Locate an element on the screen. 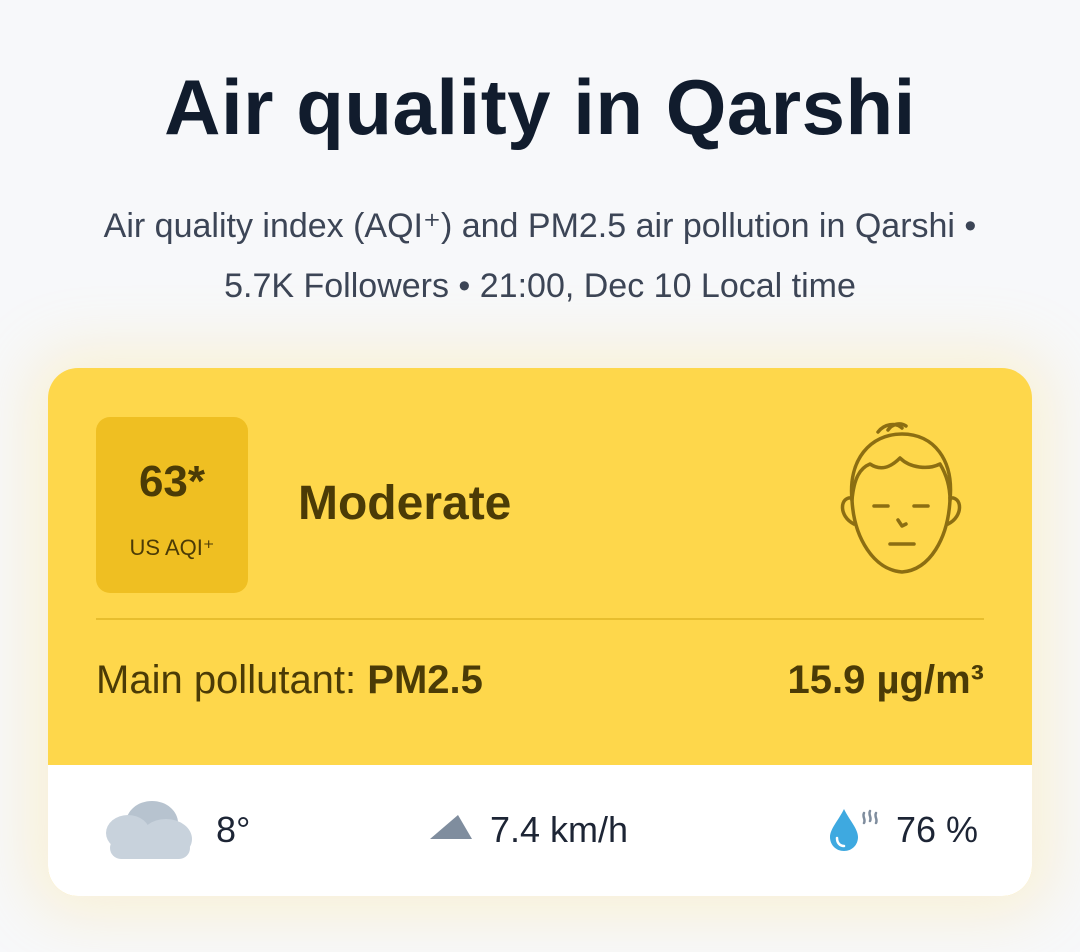  wind-value: 7.4 km/h is located at coordinates (559, 829).